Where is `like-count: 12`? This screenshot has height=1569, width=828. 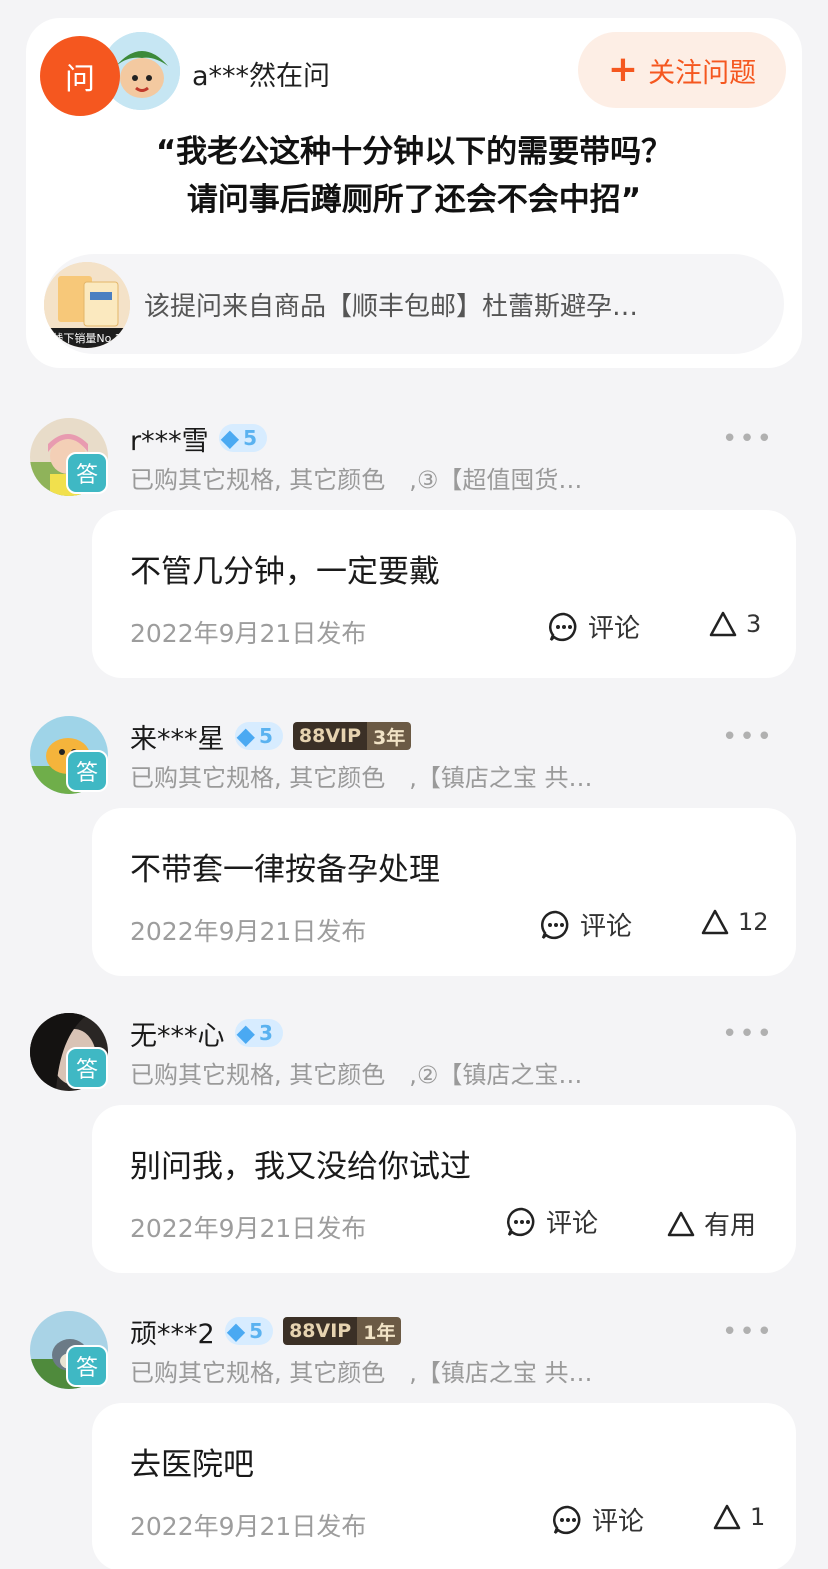
like-count: 12 is located at coordinates (753, 922).